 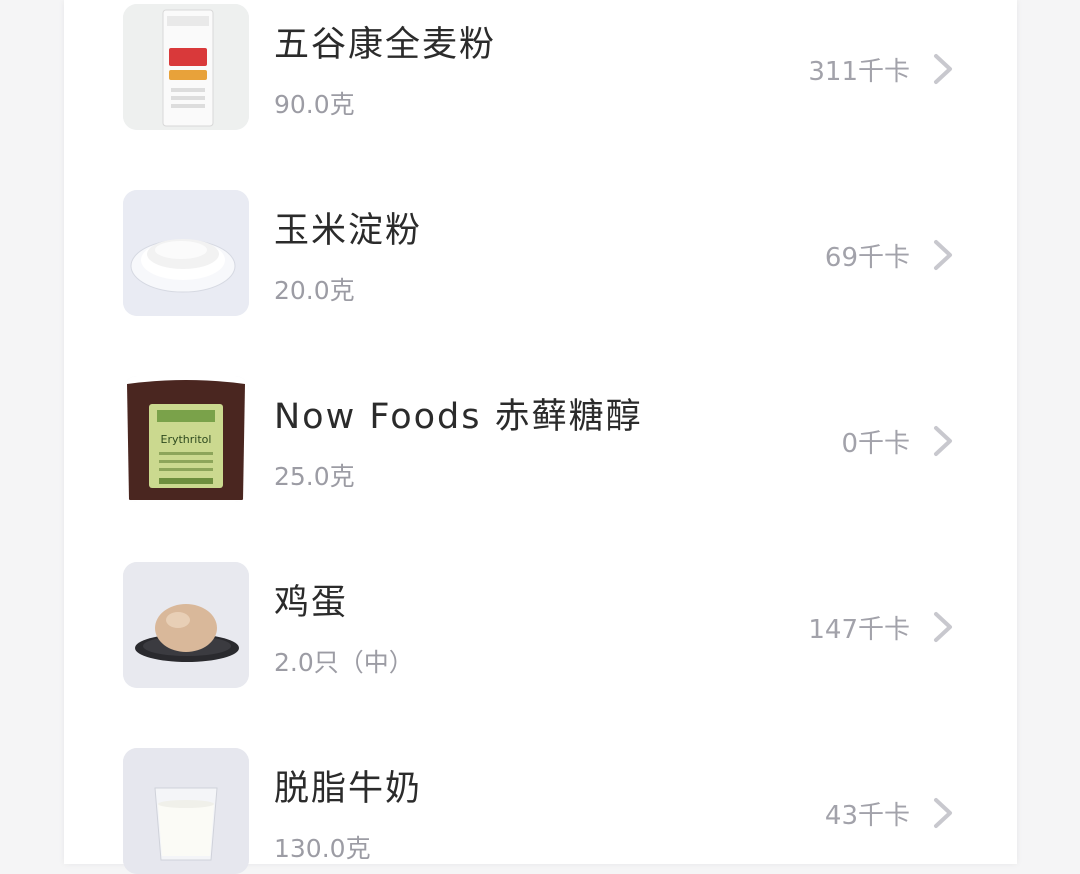 I want to click on milk-glass-icon, so click(x=186, y=811).